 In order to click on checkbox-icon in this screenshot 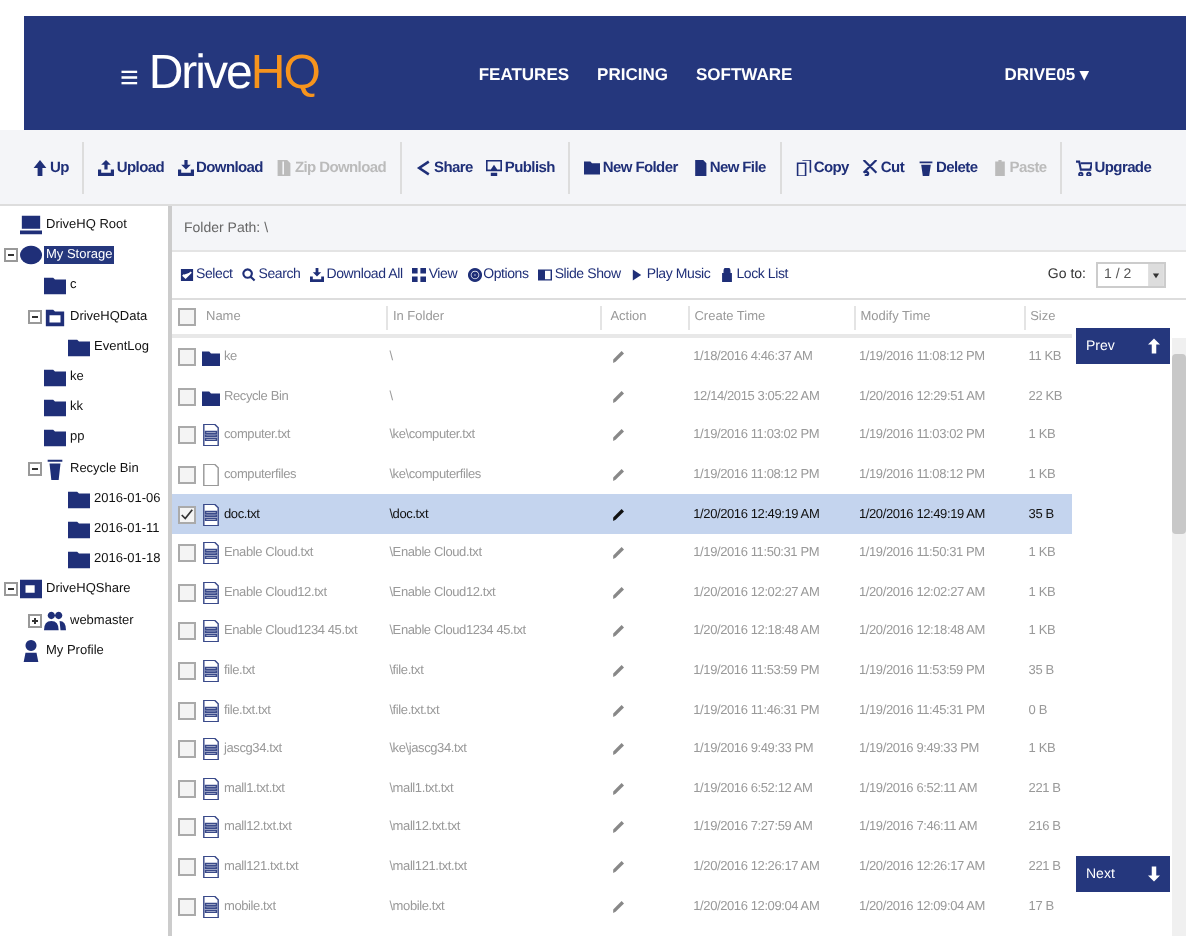, I will do `click(187, 275)`.